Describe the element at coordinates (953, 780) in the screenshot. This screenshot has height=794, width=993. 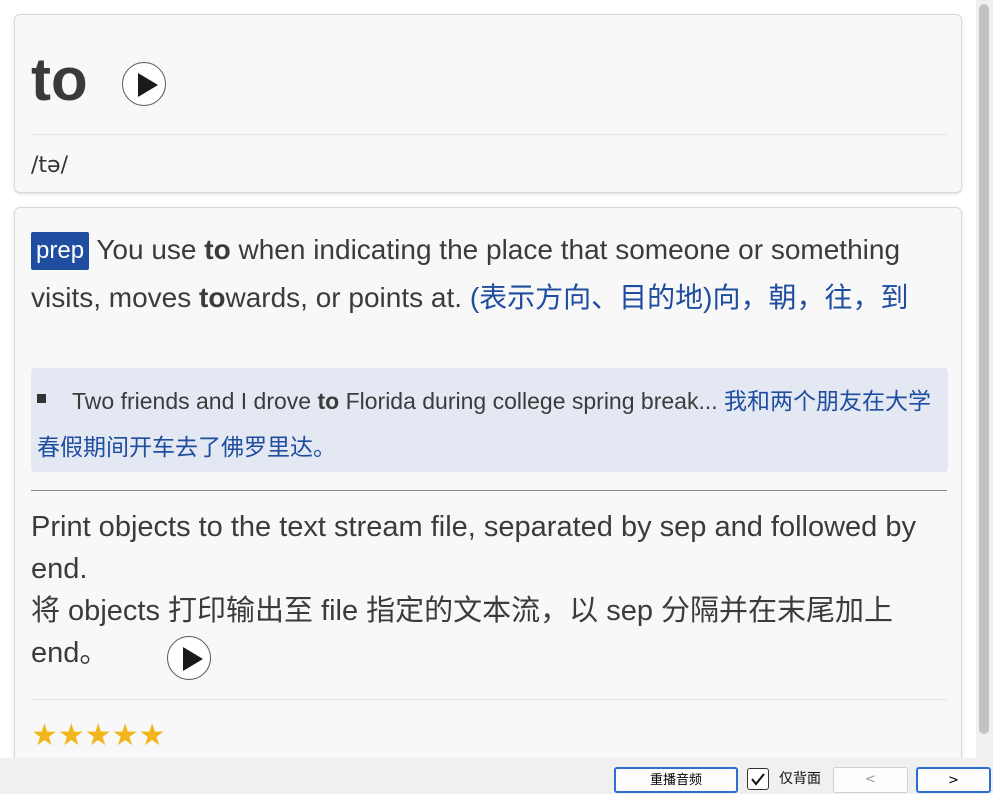
I see `next-button: >` at that location.